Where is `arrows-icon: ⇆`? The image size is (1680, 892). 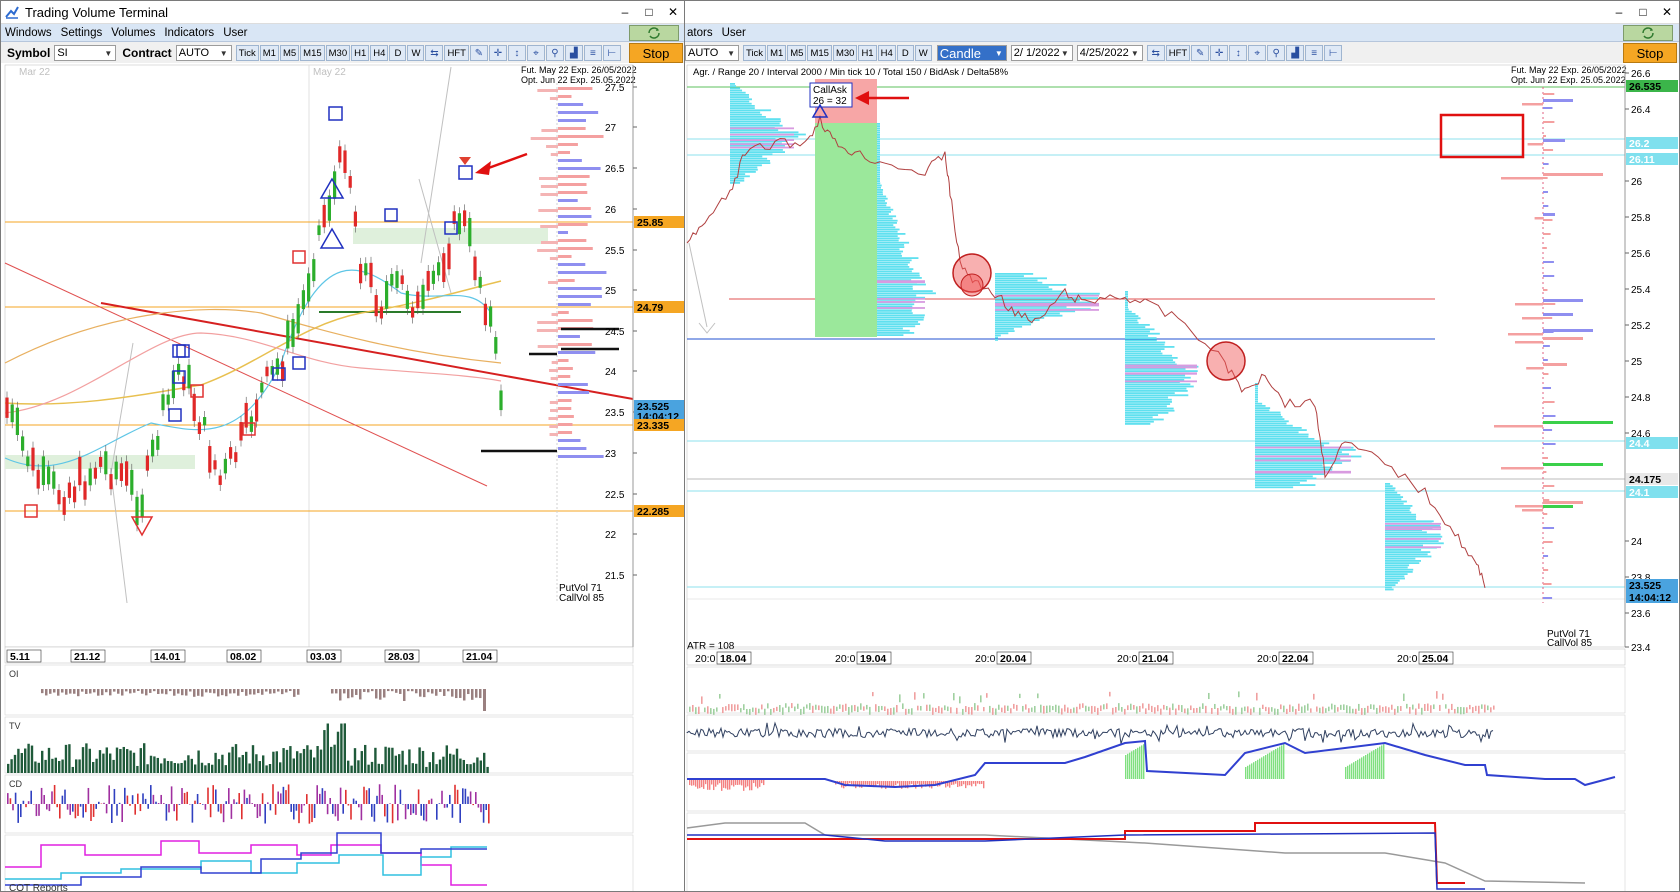
arrows-icon: ⇆ is located at coordinates (1155, 53).